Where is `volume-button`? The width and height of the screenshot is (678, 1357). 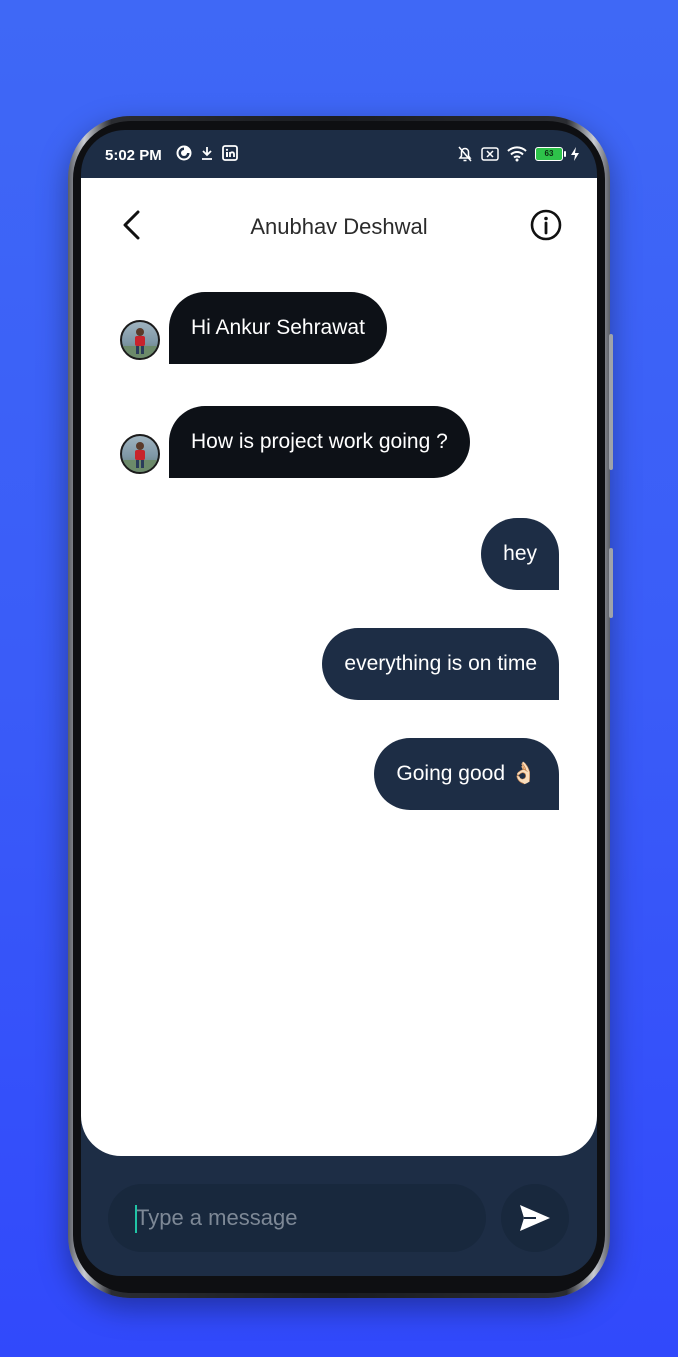 volume-button is located at coordinates (611, 402).